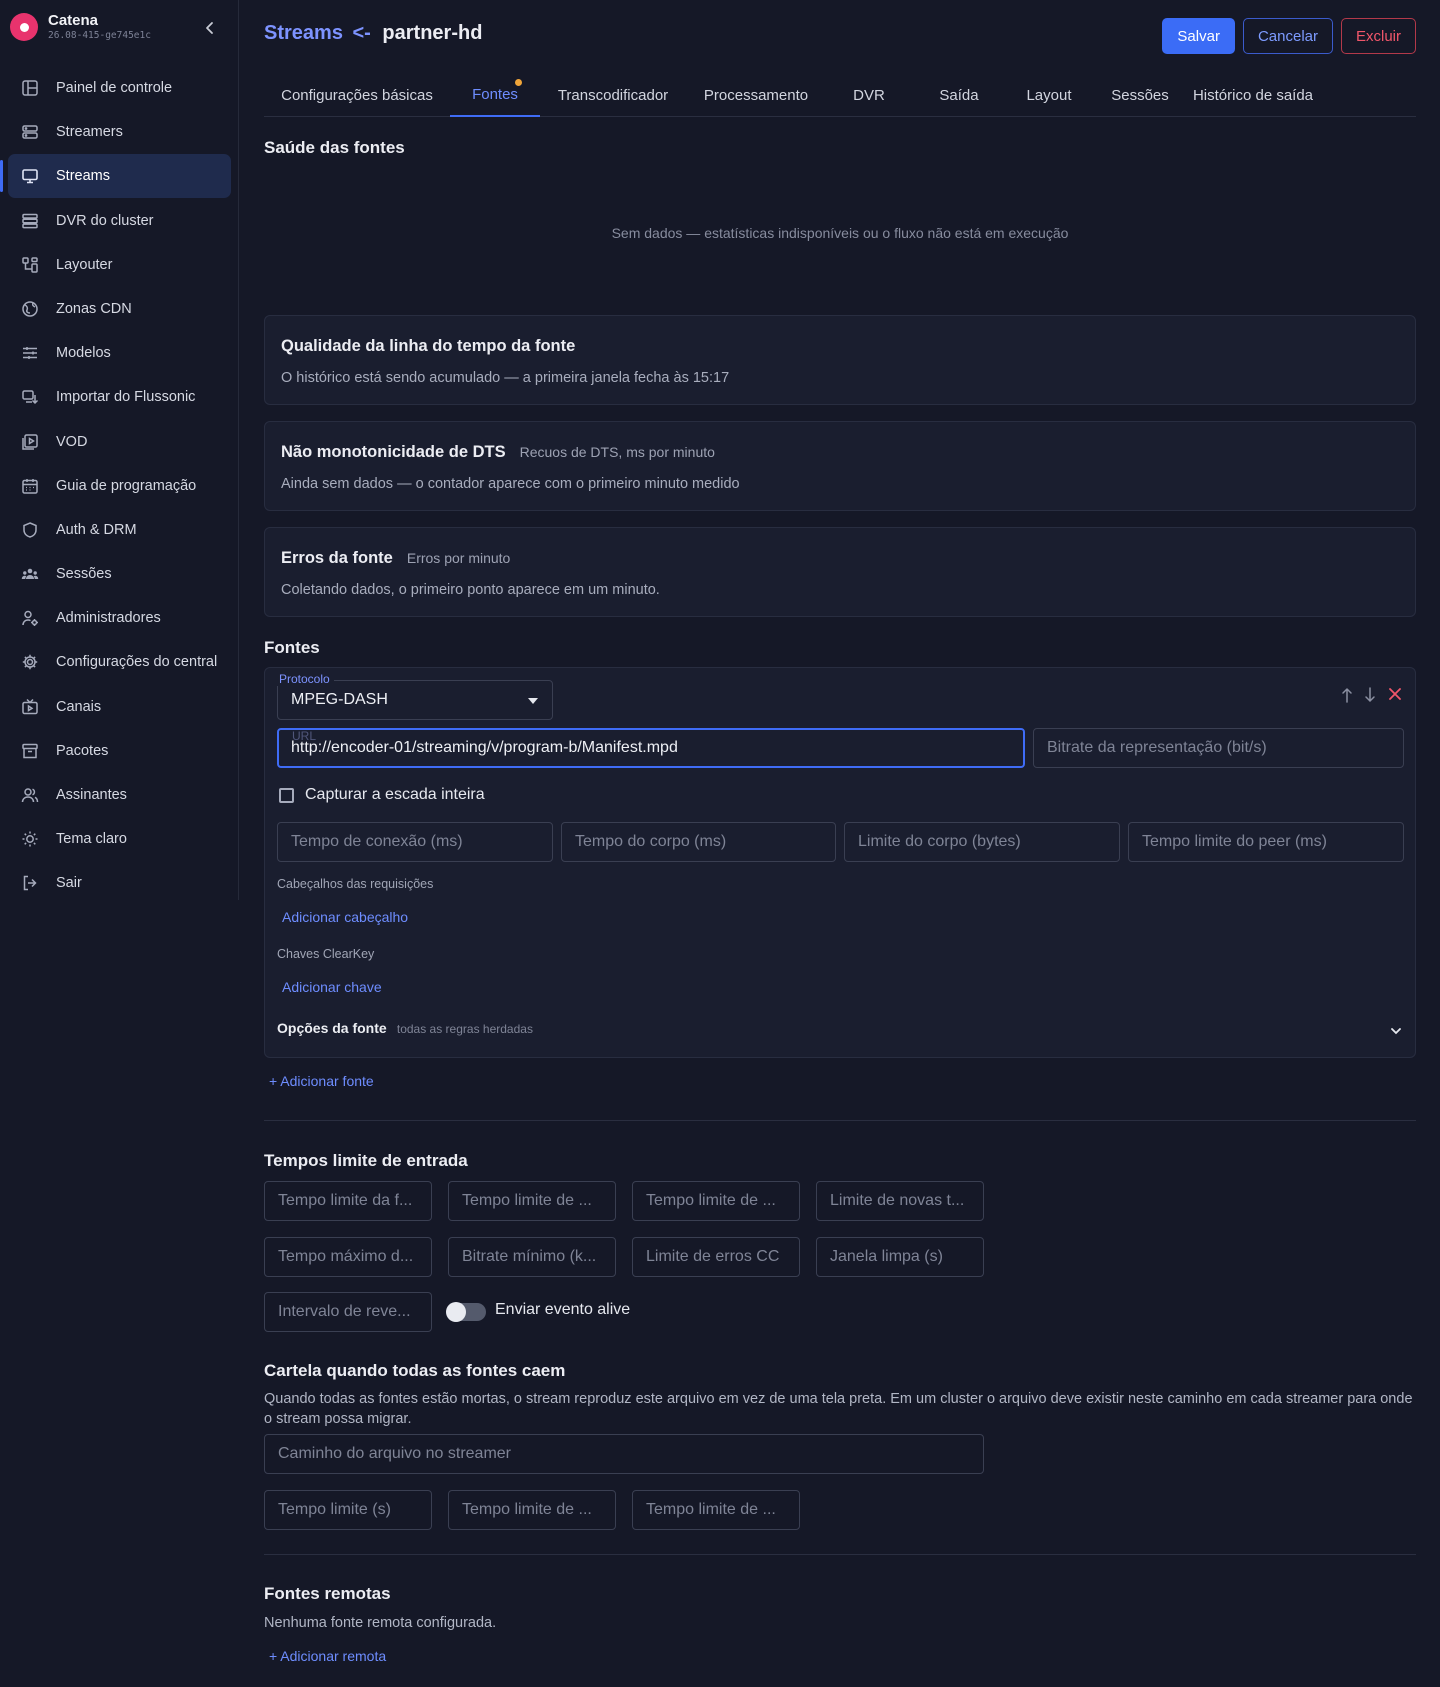  What do you see at coordinates (210, 28) in the screenshot?
I see `collapse-sidebar-button` at bounding box center [210, 28].